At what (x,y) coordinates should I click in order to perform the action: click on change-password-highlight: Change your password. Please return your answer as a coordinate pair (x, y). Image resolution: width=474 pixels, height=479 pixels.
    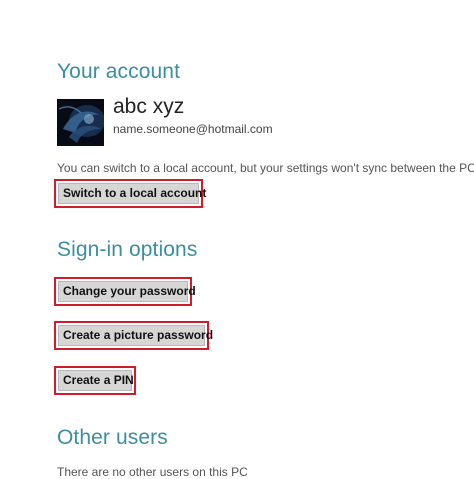
    Looking at the image, I should click on (125, 291).